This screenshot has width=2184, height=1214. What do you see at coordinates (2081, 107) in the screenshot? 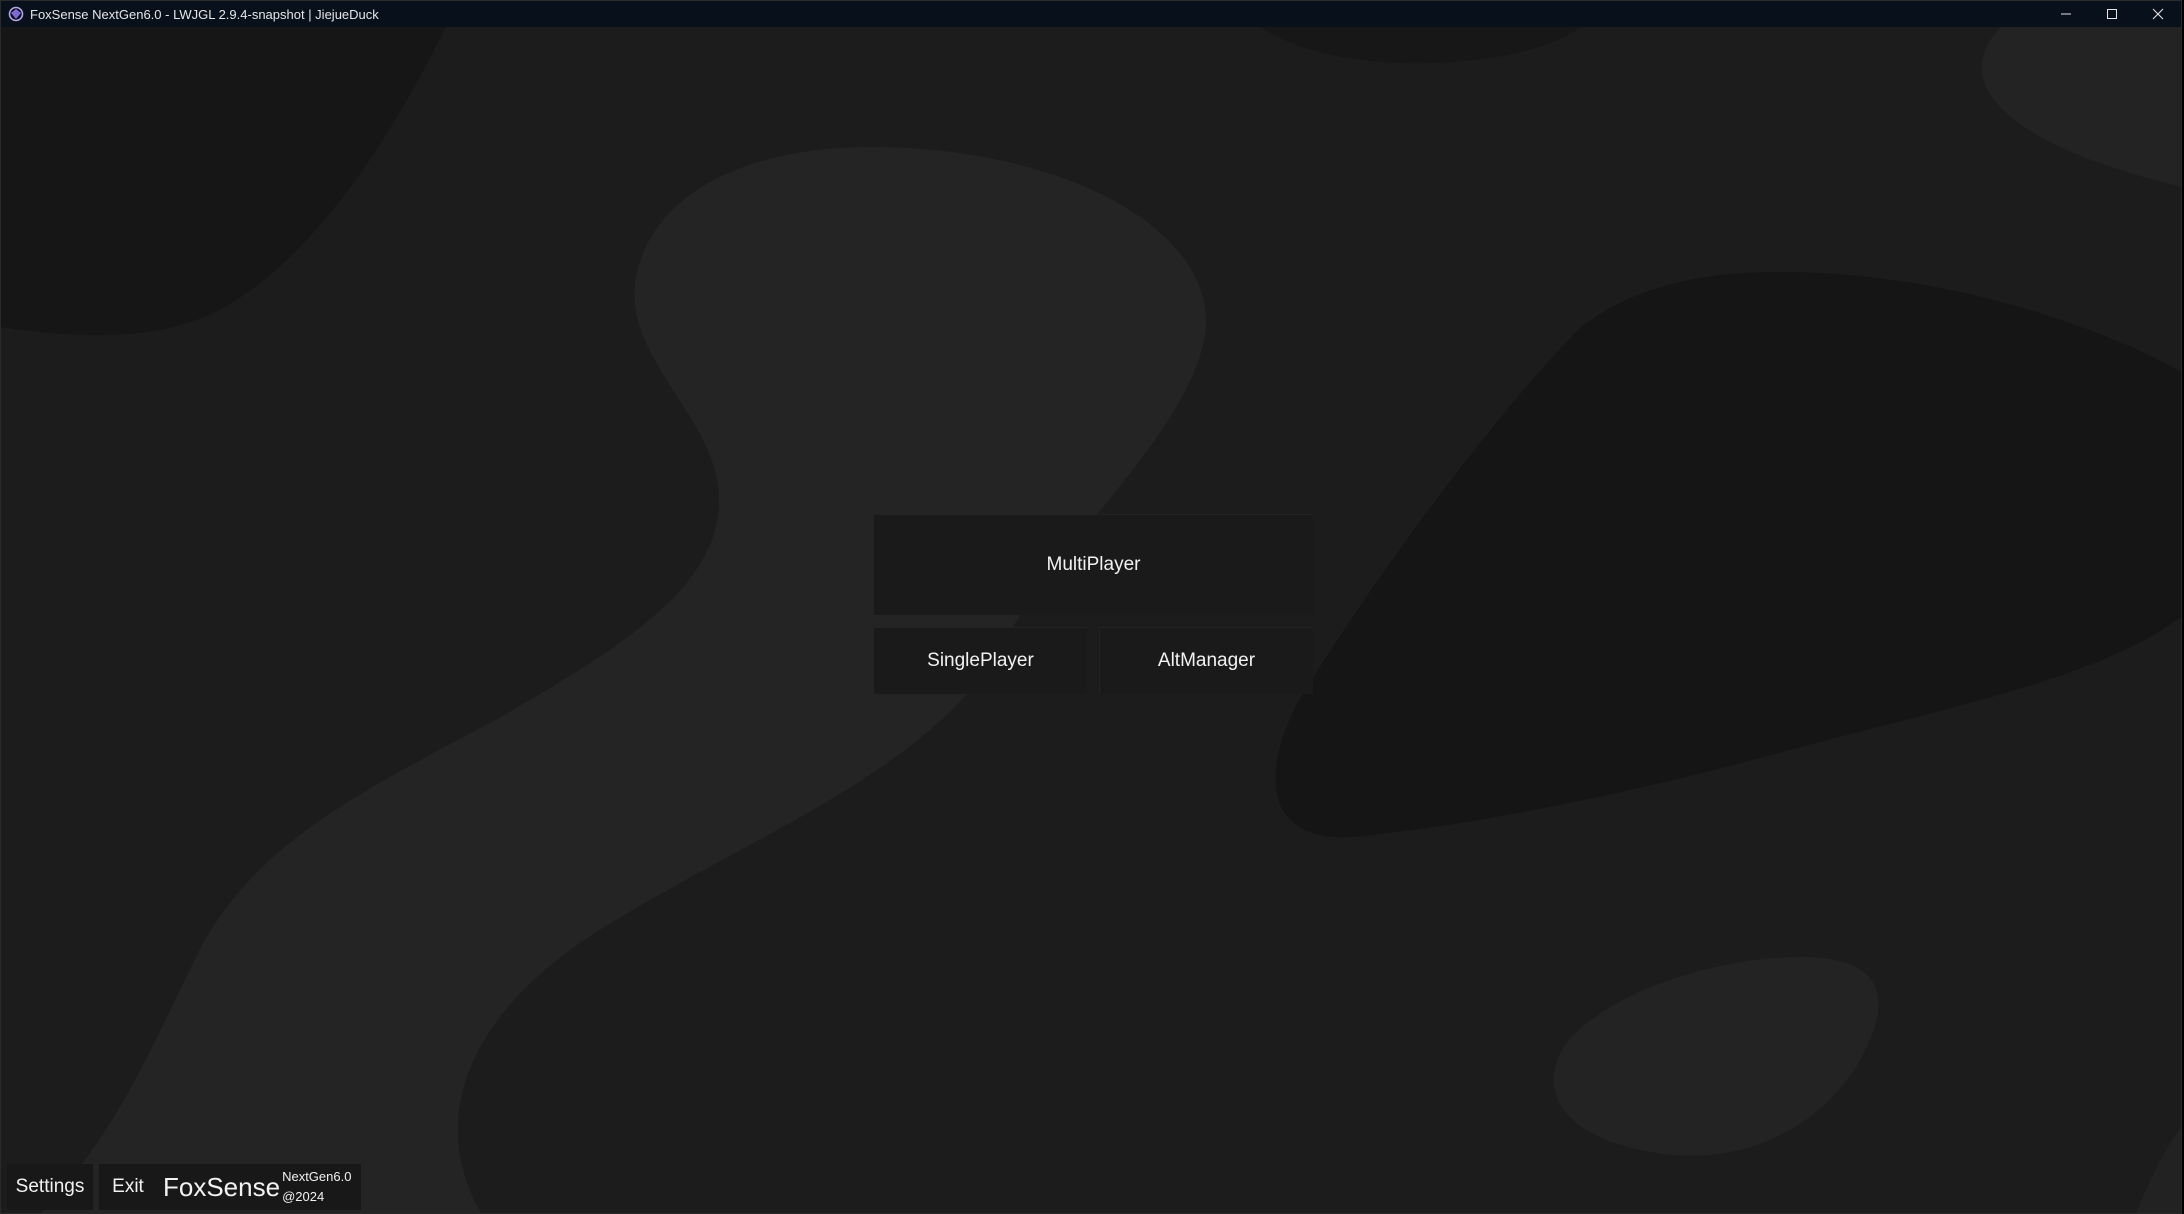
I see `background-blob-light-top-right` at bounding box center [2081, 107].